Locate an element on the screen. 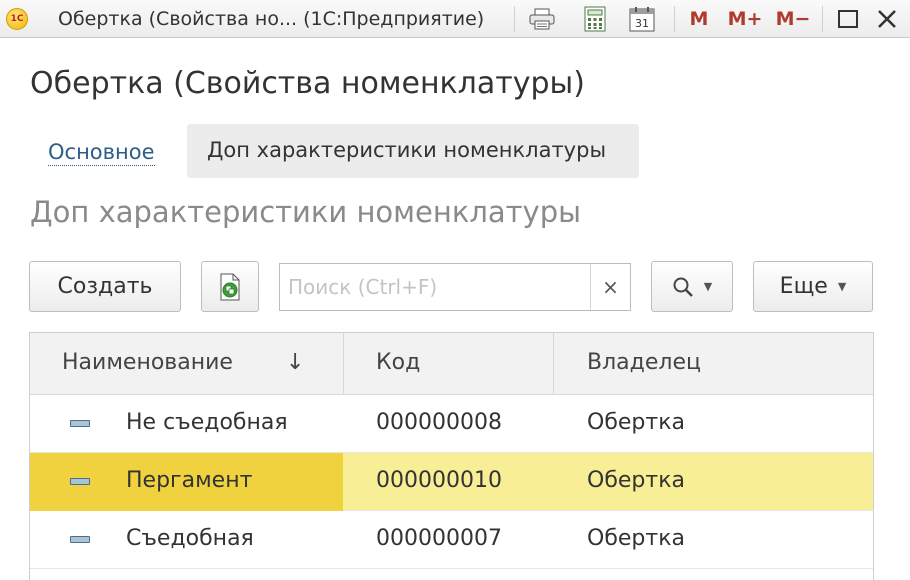 The image size is (910, 580). cell-name: Съедобная is located at coordinates (190, 538).